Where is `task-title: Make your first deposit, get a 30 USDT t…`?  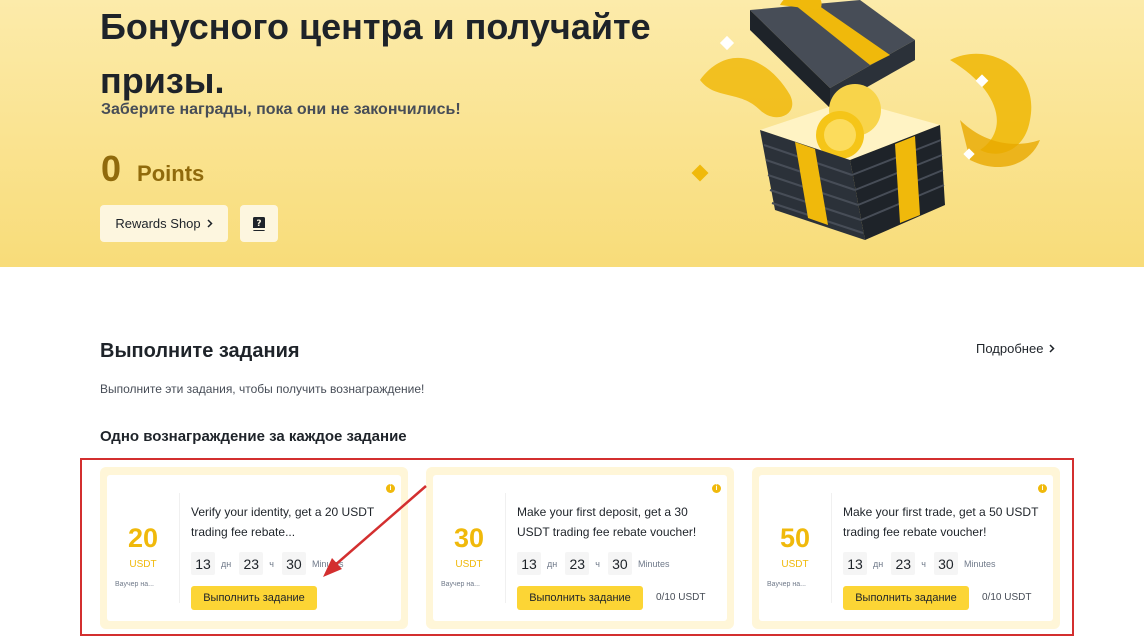
task-title: Make your first deposit, get a 30 USDT t… is located at coordinates (607, 522).